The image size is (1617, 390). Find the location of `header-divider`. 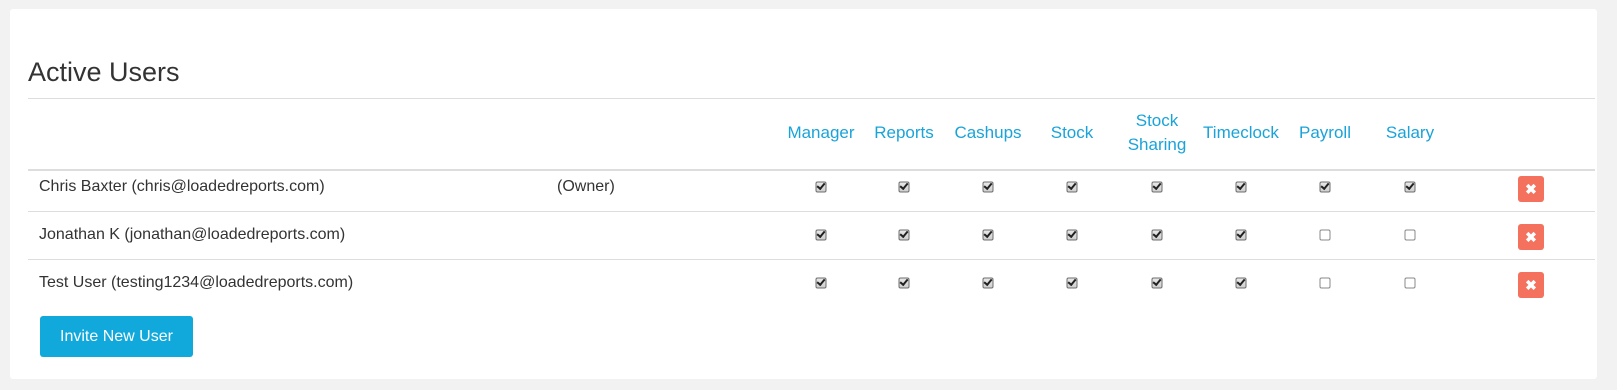

header-divider is located at coordinates (811, 170).